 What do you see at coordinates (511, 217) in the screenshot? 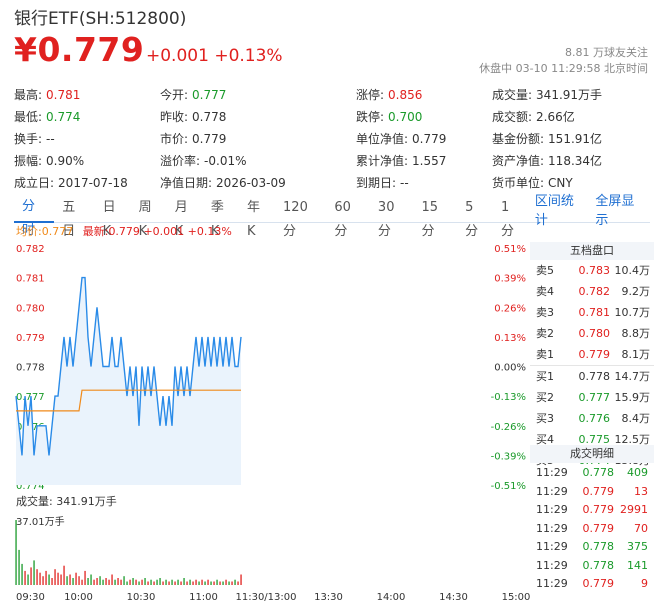
I see `tab-period: 1分` at bounding box center [511, 217].